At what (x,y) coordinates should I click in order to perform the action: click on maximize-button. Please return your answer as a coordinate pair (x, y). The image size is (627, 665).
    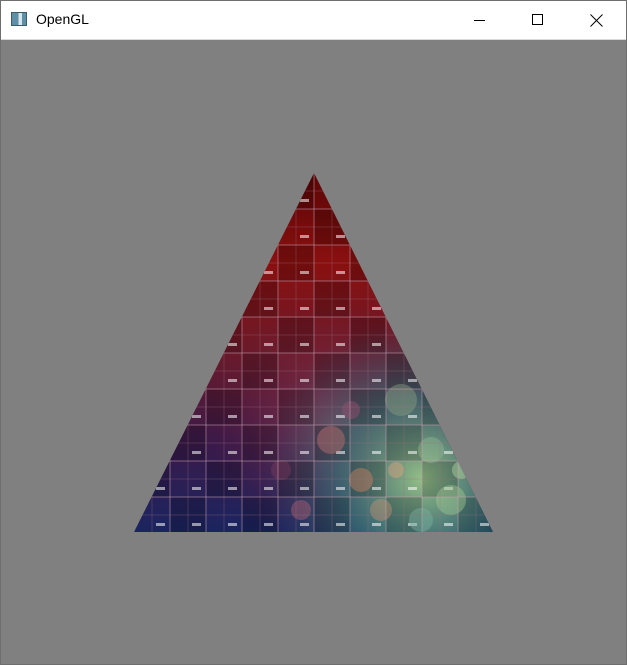
    Looking at the image, I should click on (538, 20).